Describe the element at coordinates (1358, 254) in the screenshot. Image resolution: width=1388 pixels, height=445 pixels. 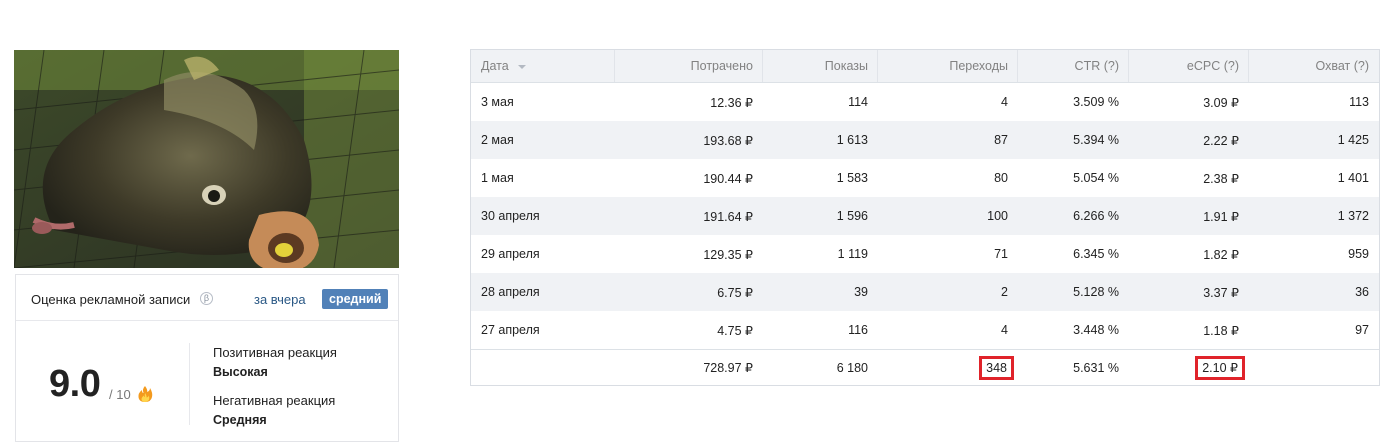
I see `cell-reach: 959` at that location.